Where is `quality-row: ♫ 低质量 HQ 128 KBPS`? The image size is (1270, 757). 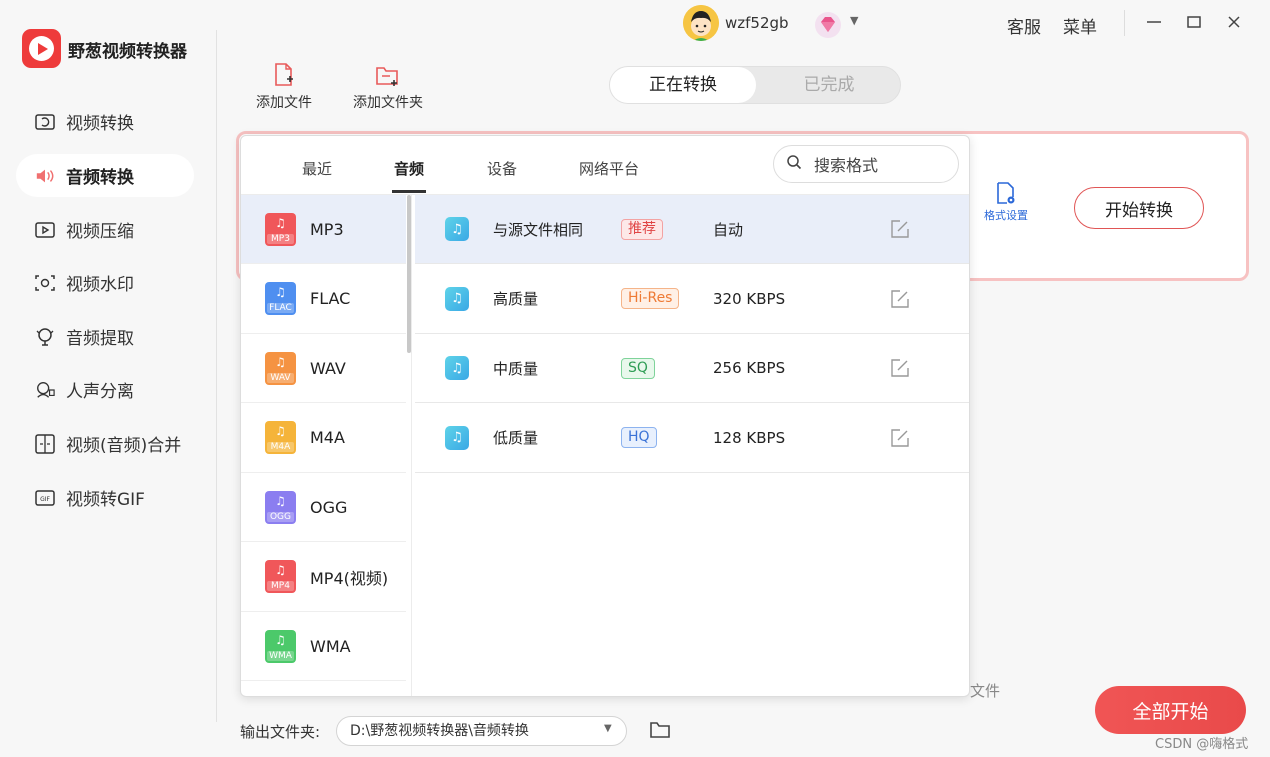
quality-row: ♫ 低质量 HQ 128 KBPS is located at coordinates (692, 438).